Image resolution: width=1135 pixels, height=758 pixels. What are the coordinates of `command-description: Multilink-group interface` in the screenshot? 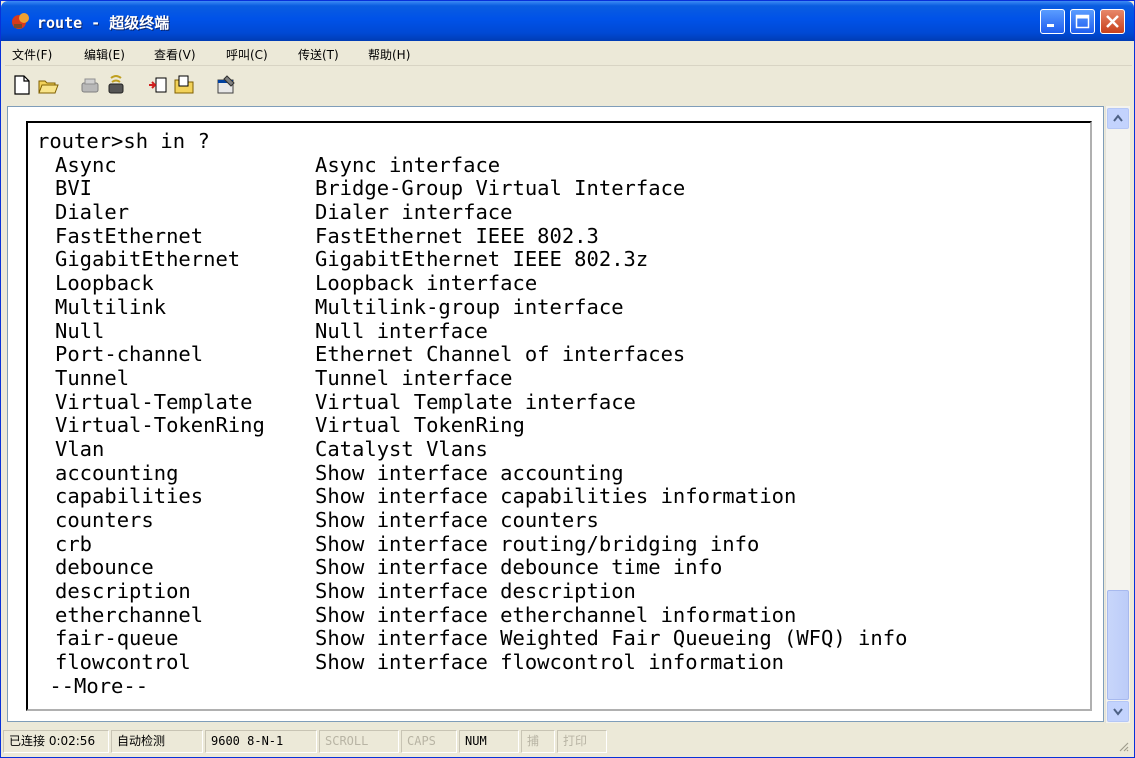 It's located at (469, 306).